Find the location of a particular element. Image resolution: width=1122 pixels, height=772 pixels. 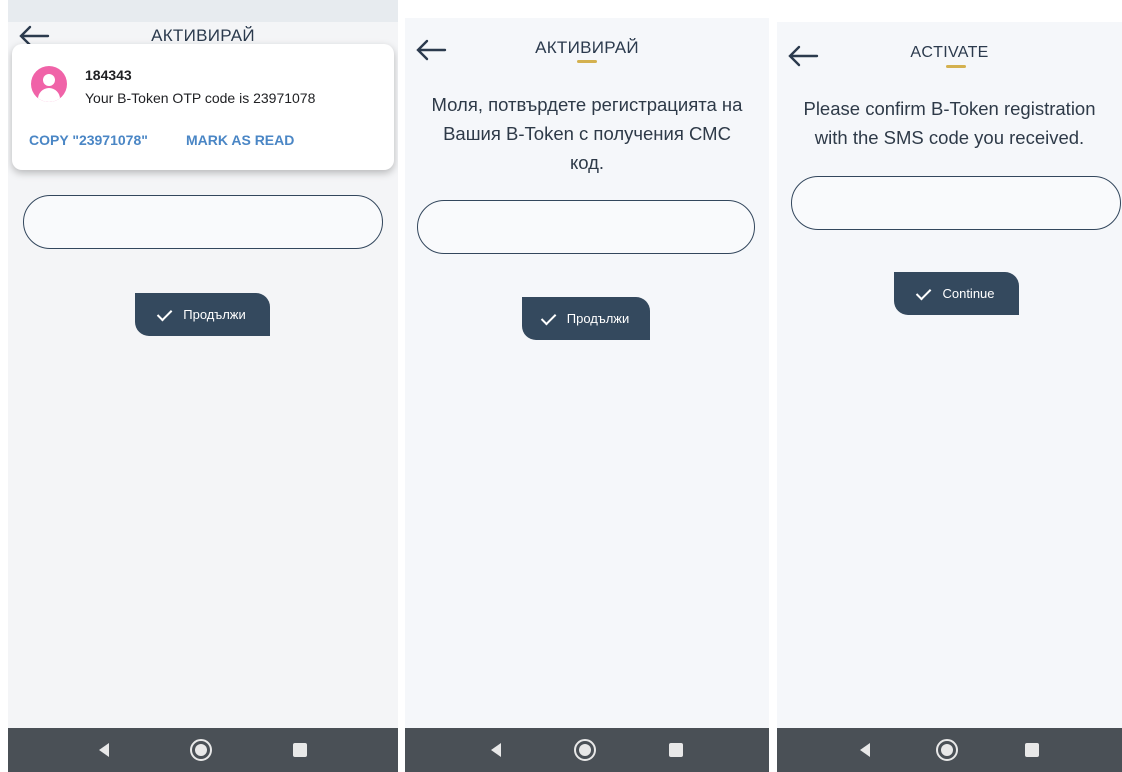

mark-as-read-button: MARK AS READ is located at coordinates (240, 140).